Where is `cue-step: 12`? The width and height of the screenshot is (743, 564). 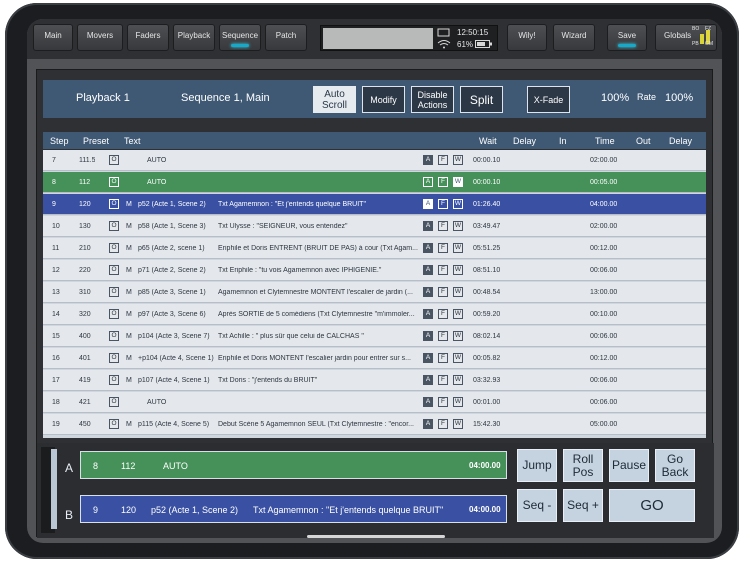 cue-step: 12 is located at coordinates (56, 270).